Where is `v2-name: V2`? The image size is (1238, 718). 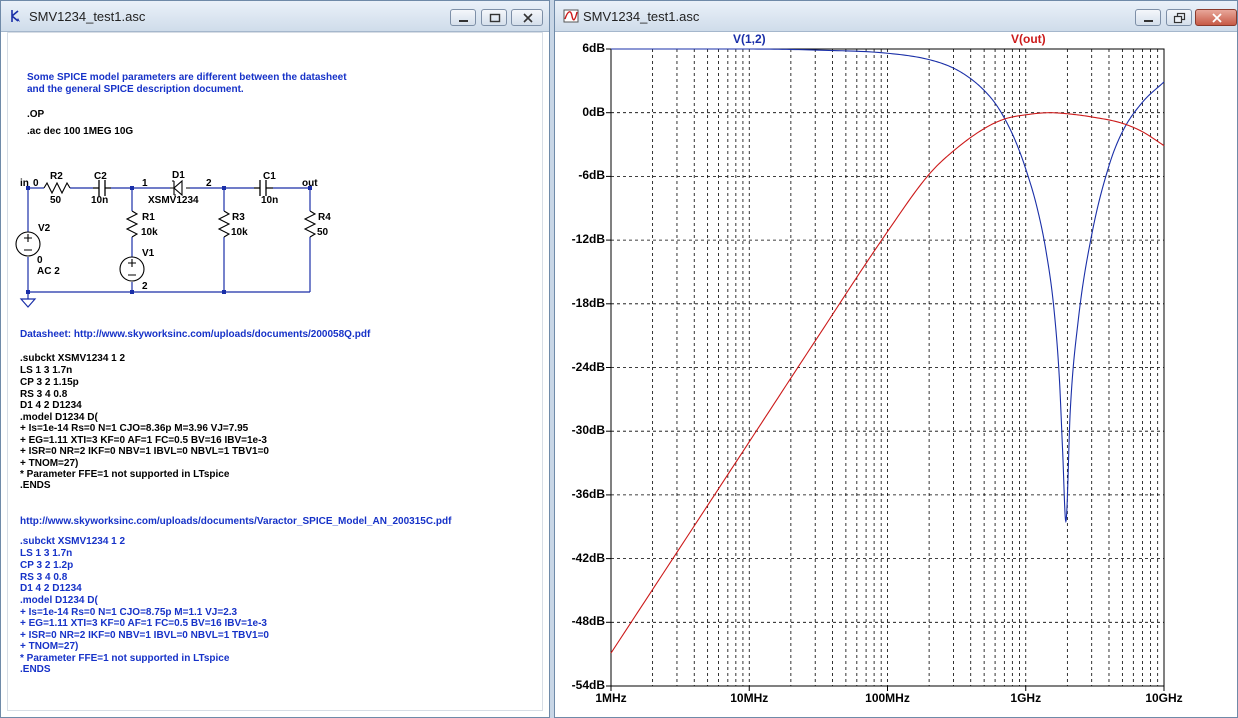
v2-name: V2 is located at coordinates (44, 228).